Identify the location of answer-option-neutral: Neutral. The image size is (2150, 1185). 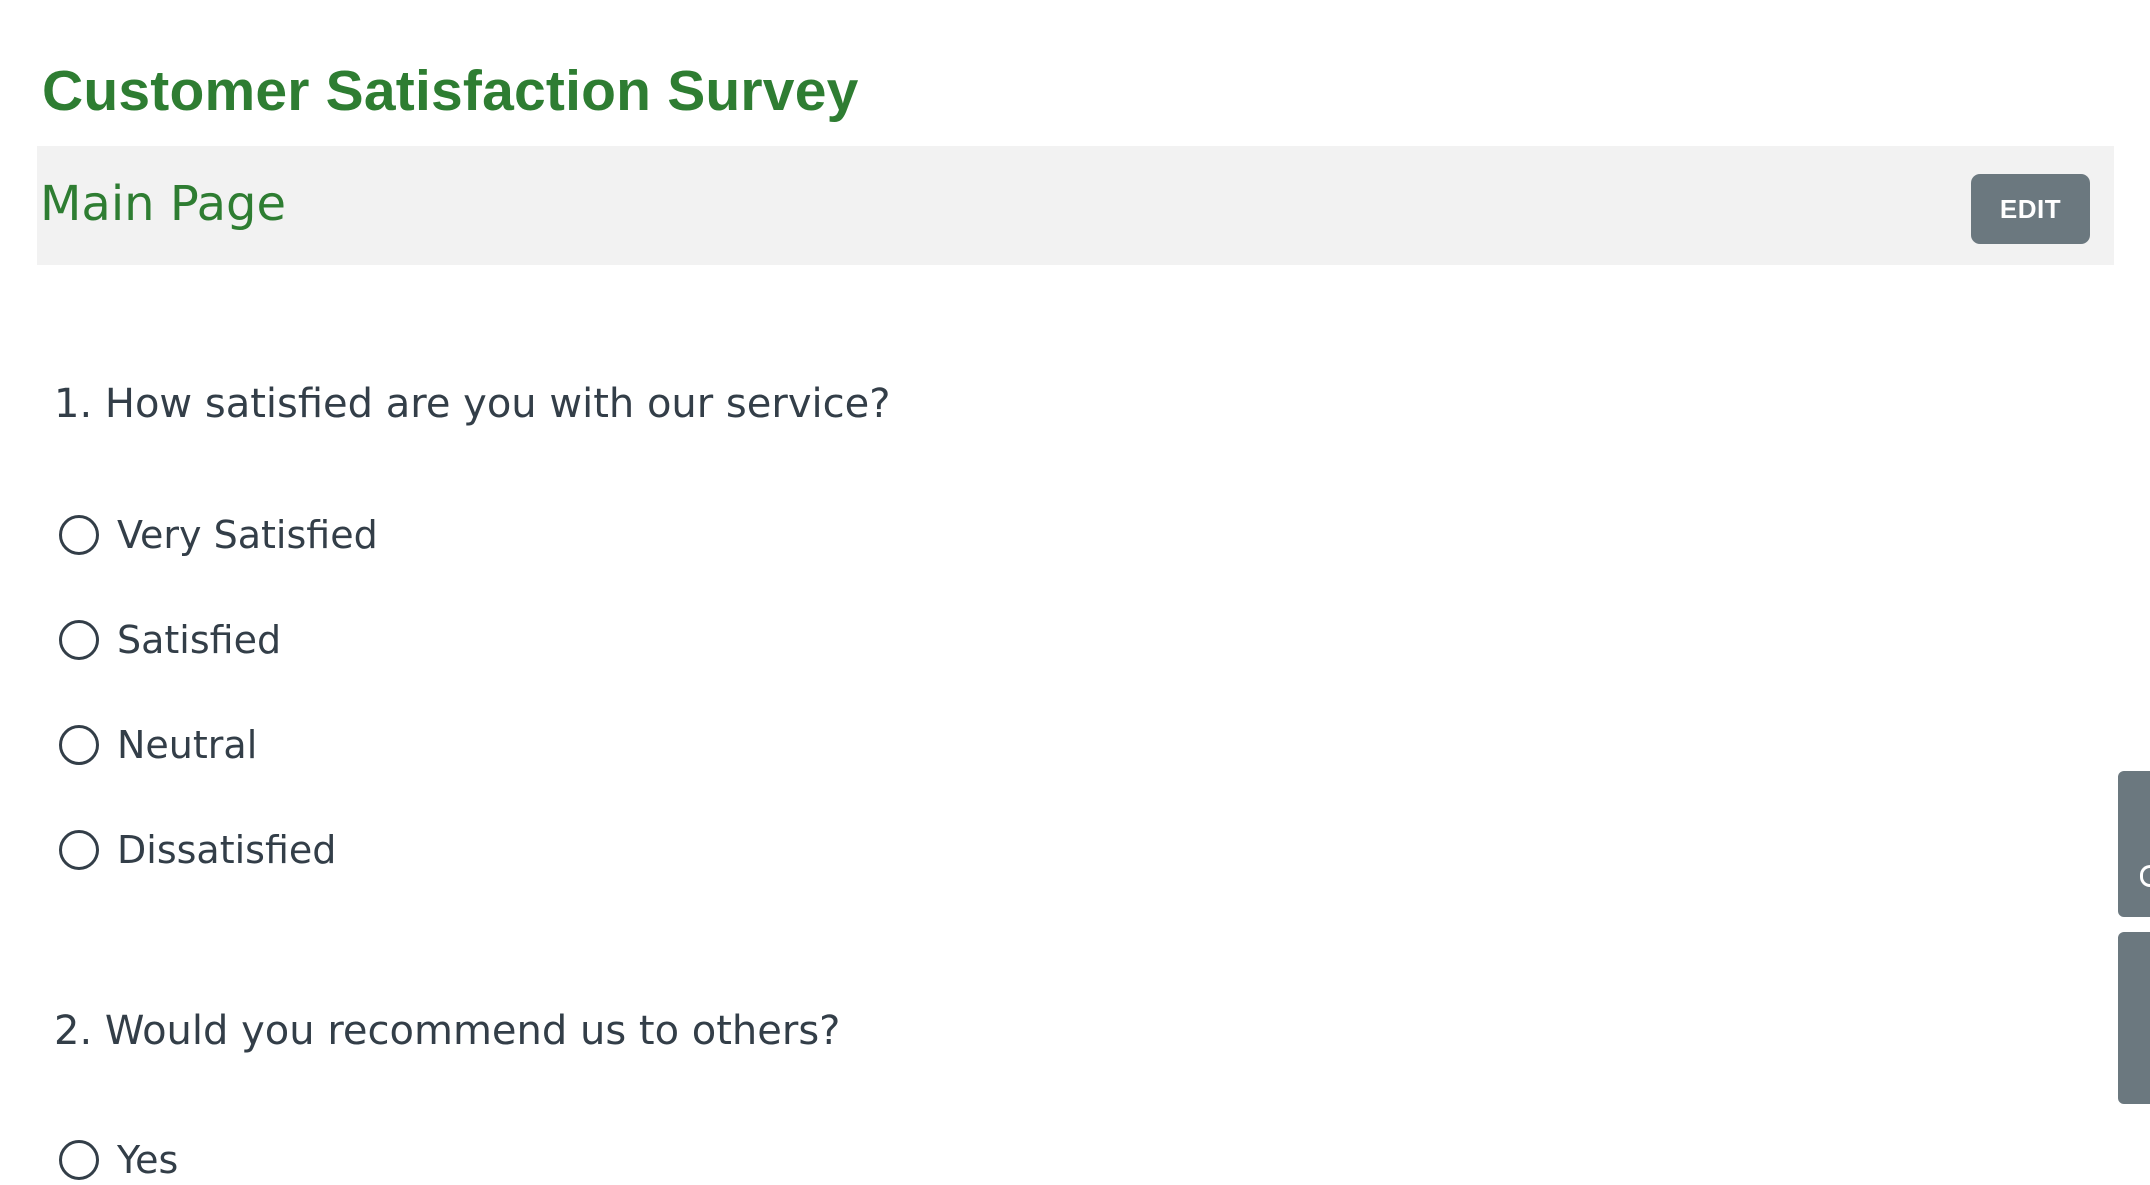
(158, 745).